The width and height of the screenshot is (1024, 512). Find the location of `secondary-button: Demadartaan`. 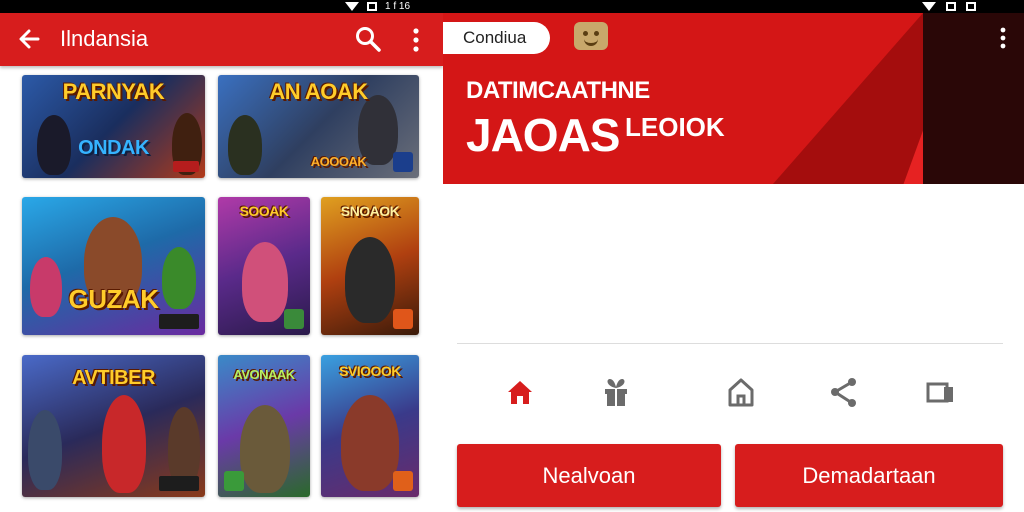

secondary-button: Demadartaan is located at coordinates (869, 475).